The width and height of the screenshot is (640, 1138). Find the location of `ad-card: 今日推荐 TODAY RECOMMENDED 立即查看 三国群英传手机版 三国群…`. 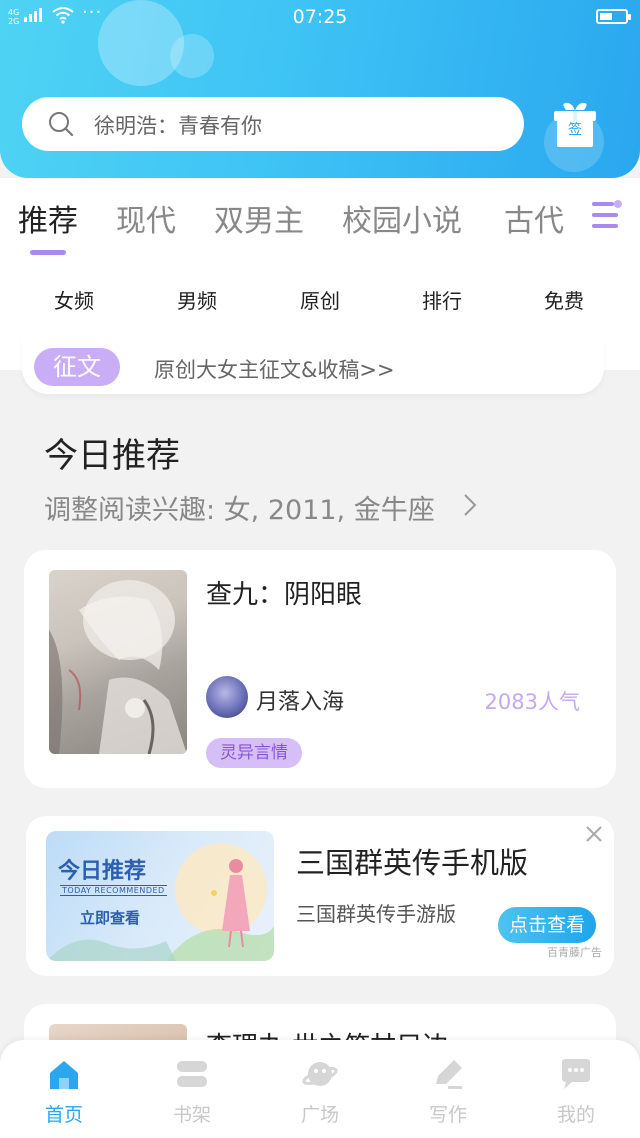

ad-card: 今日推荐 TODAY RECOMMENDED 立即查看 三国群英传手机版 三国群… is located at coordinates (320, 896).